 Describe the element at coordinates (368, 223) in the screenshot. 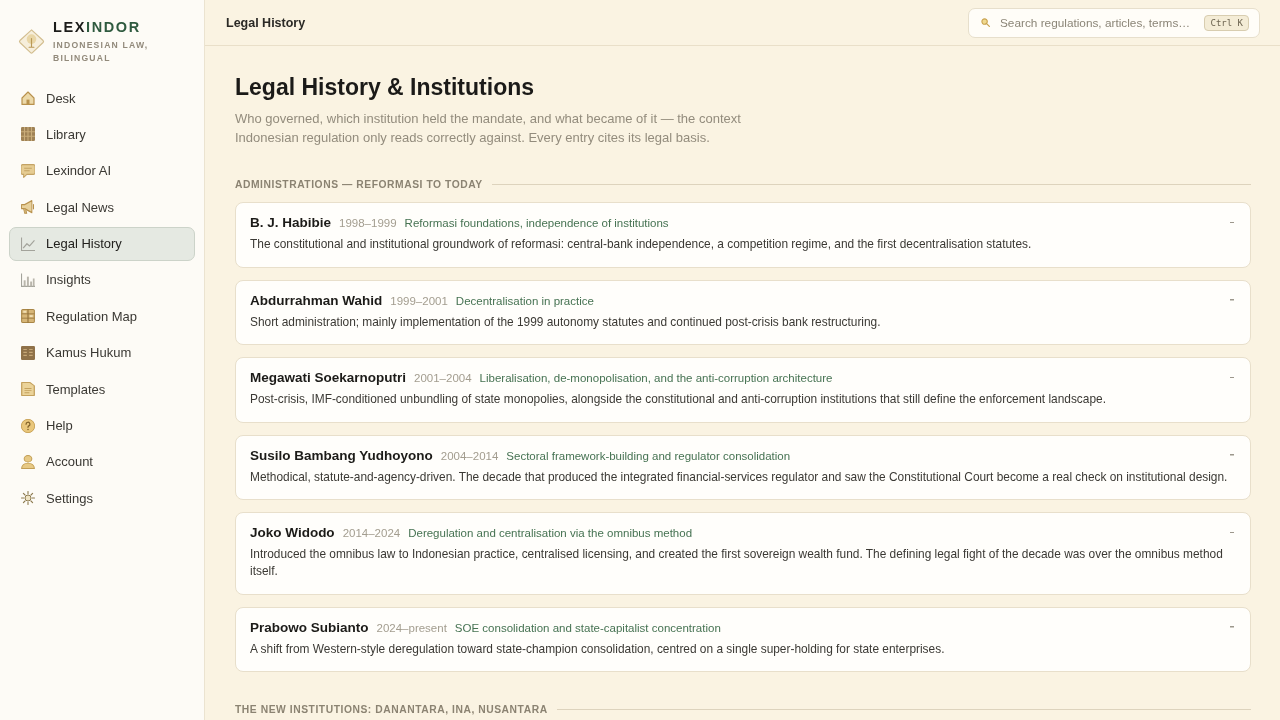

I see `year-range: 1998–1999` at that location.